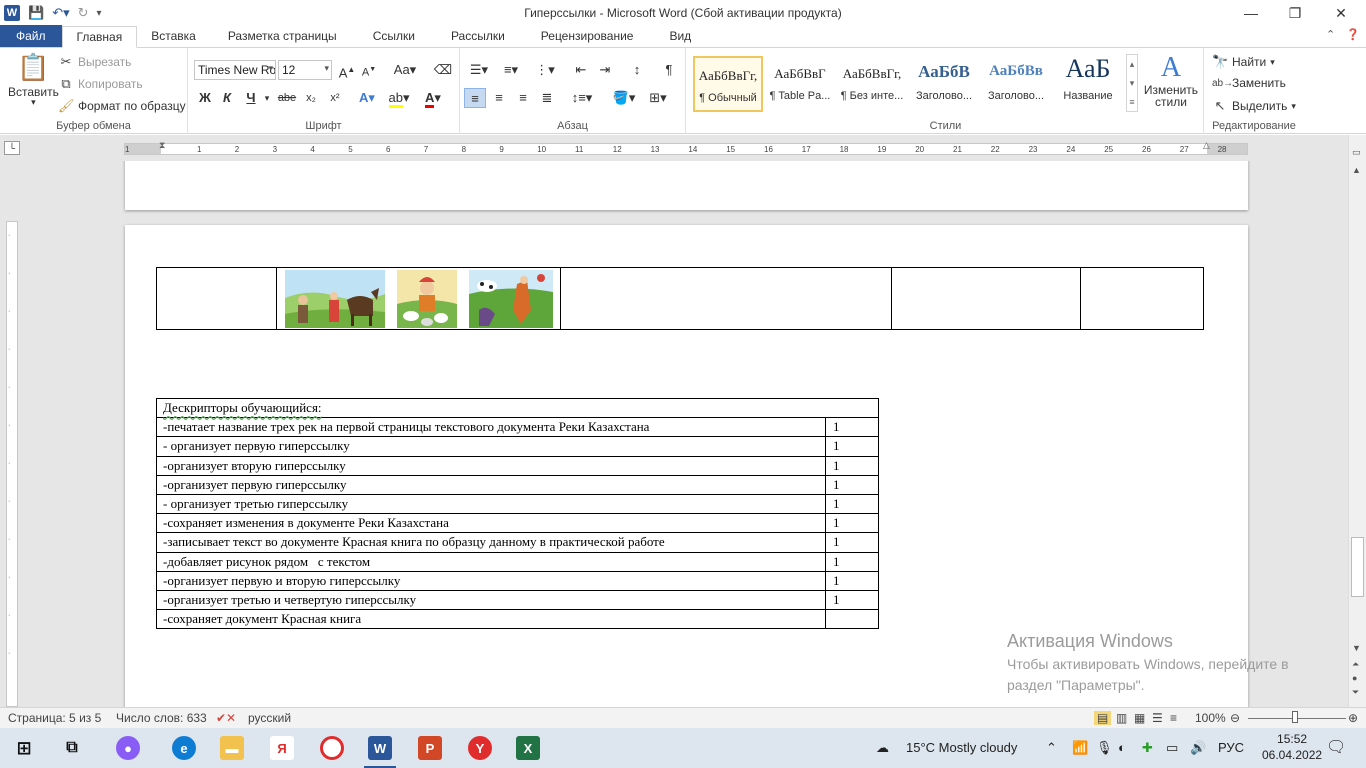 The image size is (1366, 768). I want to click on descriptor-text: -организует вторую гиперссылку, so click(491, 465).